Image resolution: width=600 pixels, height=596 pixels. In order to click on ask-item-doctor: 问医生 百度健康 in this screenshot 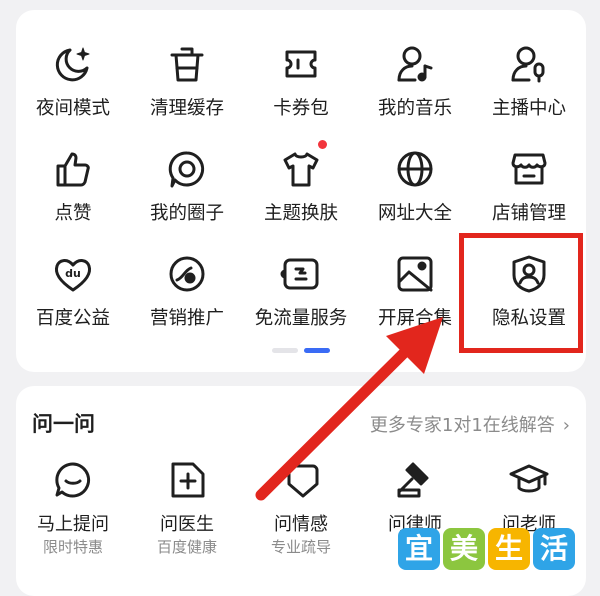, I will do `click(187, 511)`.